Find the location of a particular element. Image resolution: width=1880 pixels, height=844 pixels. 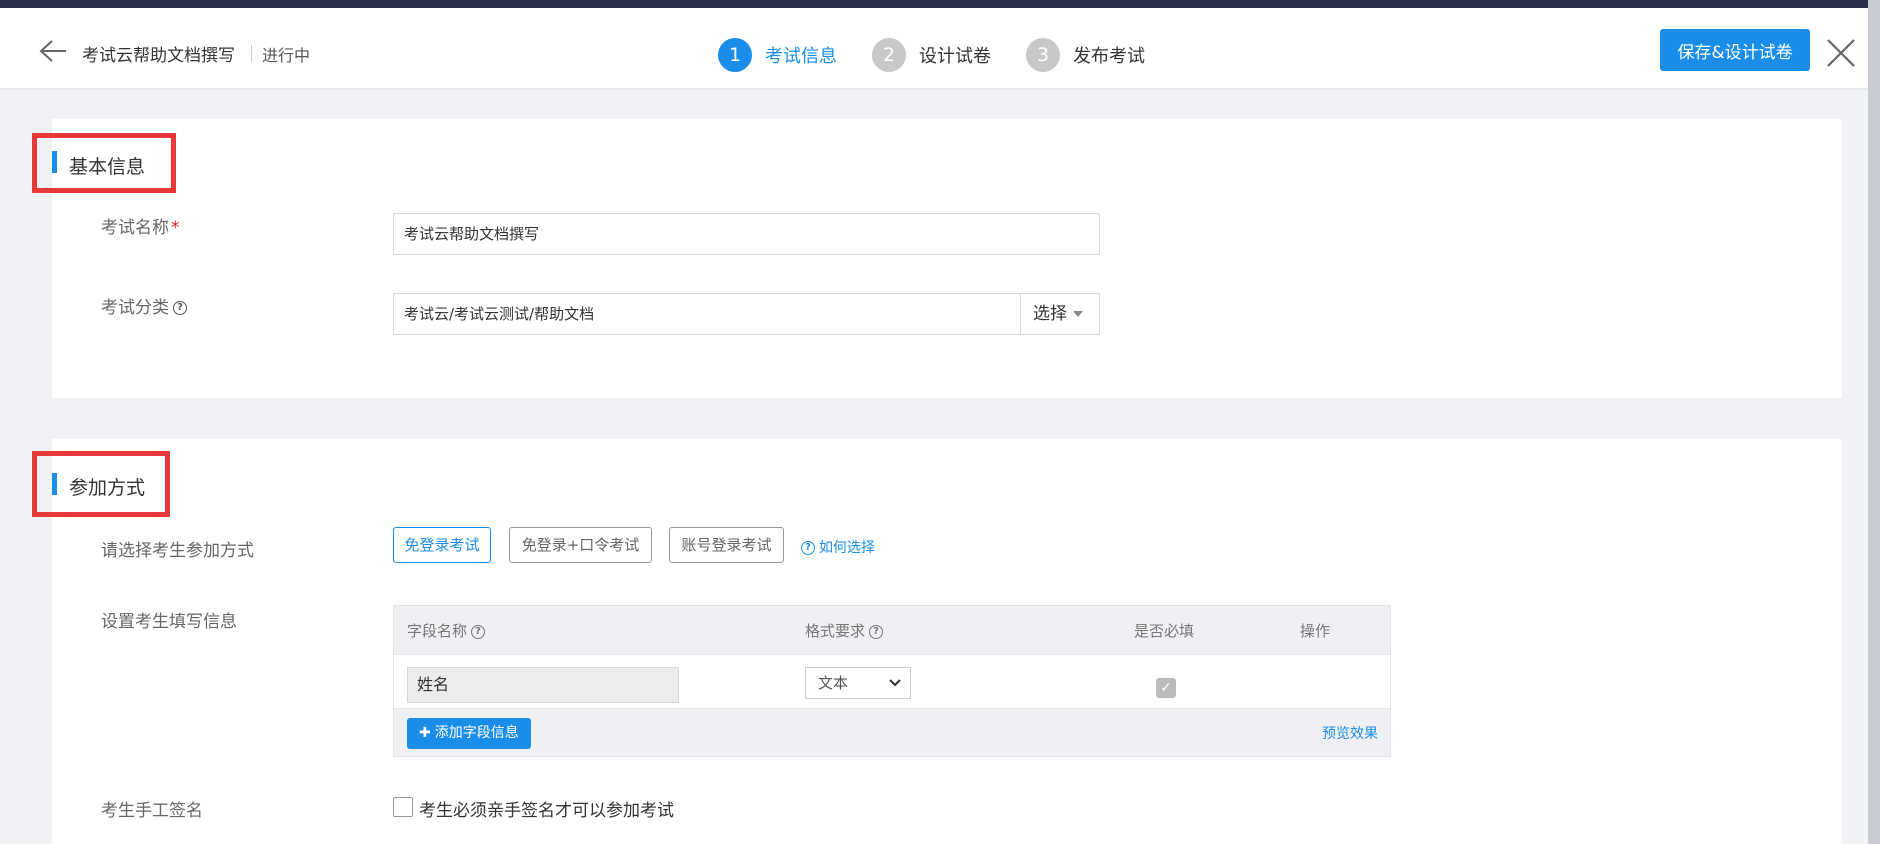

col-action: 操作 is located at coordinates (1315, 631).